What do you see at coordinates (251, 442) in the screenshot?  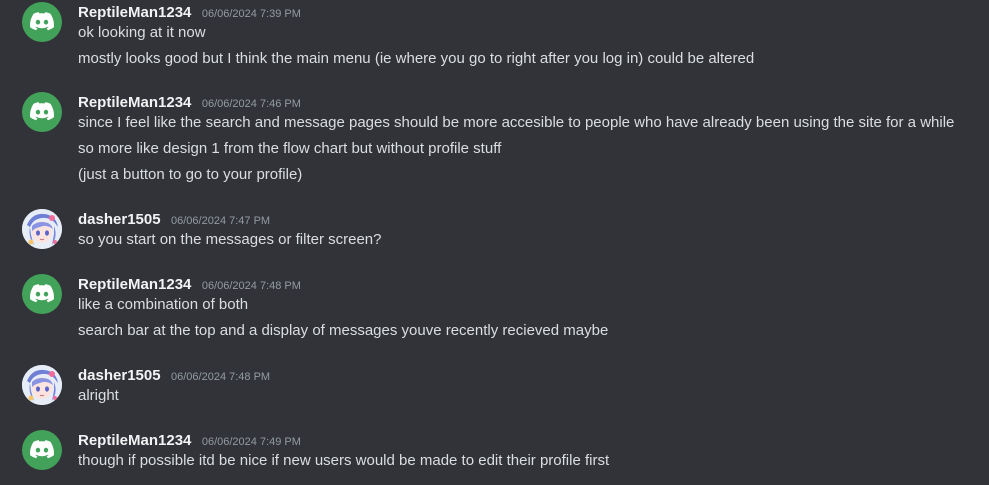 I see `timestamp: 06/06/2024 7:49 PM` at bounding box center [251, 442].